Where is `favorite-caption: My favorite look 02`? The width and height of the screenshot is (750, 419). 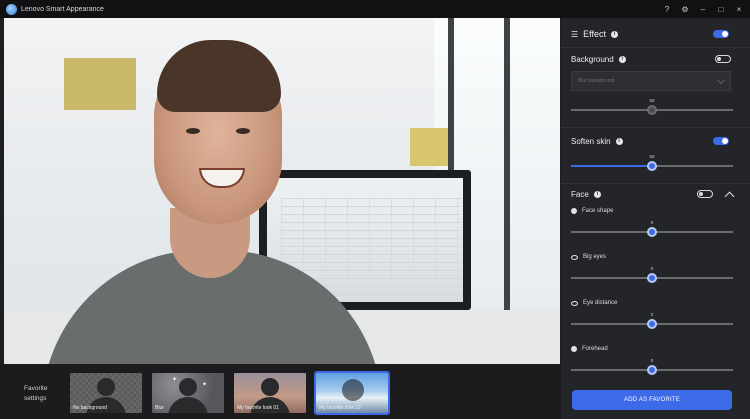
favorite-caption: My favorite look 02 is located at coordinates (340, 408).